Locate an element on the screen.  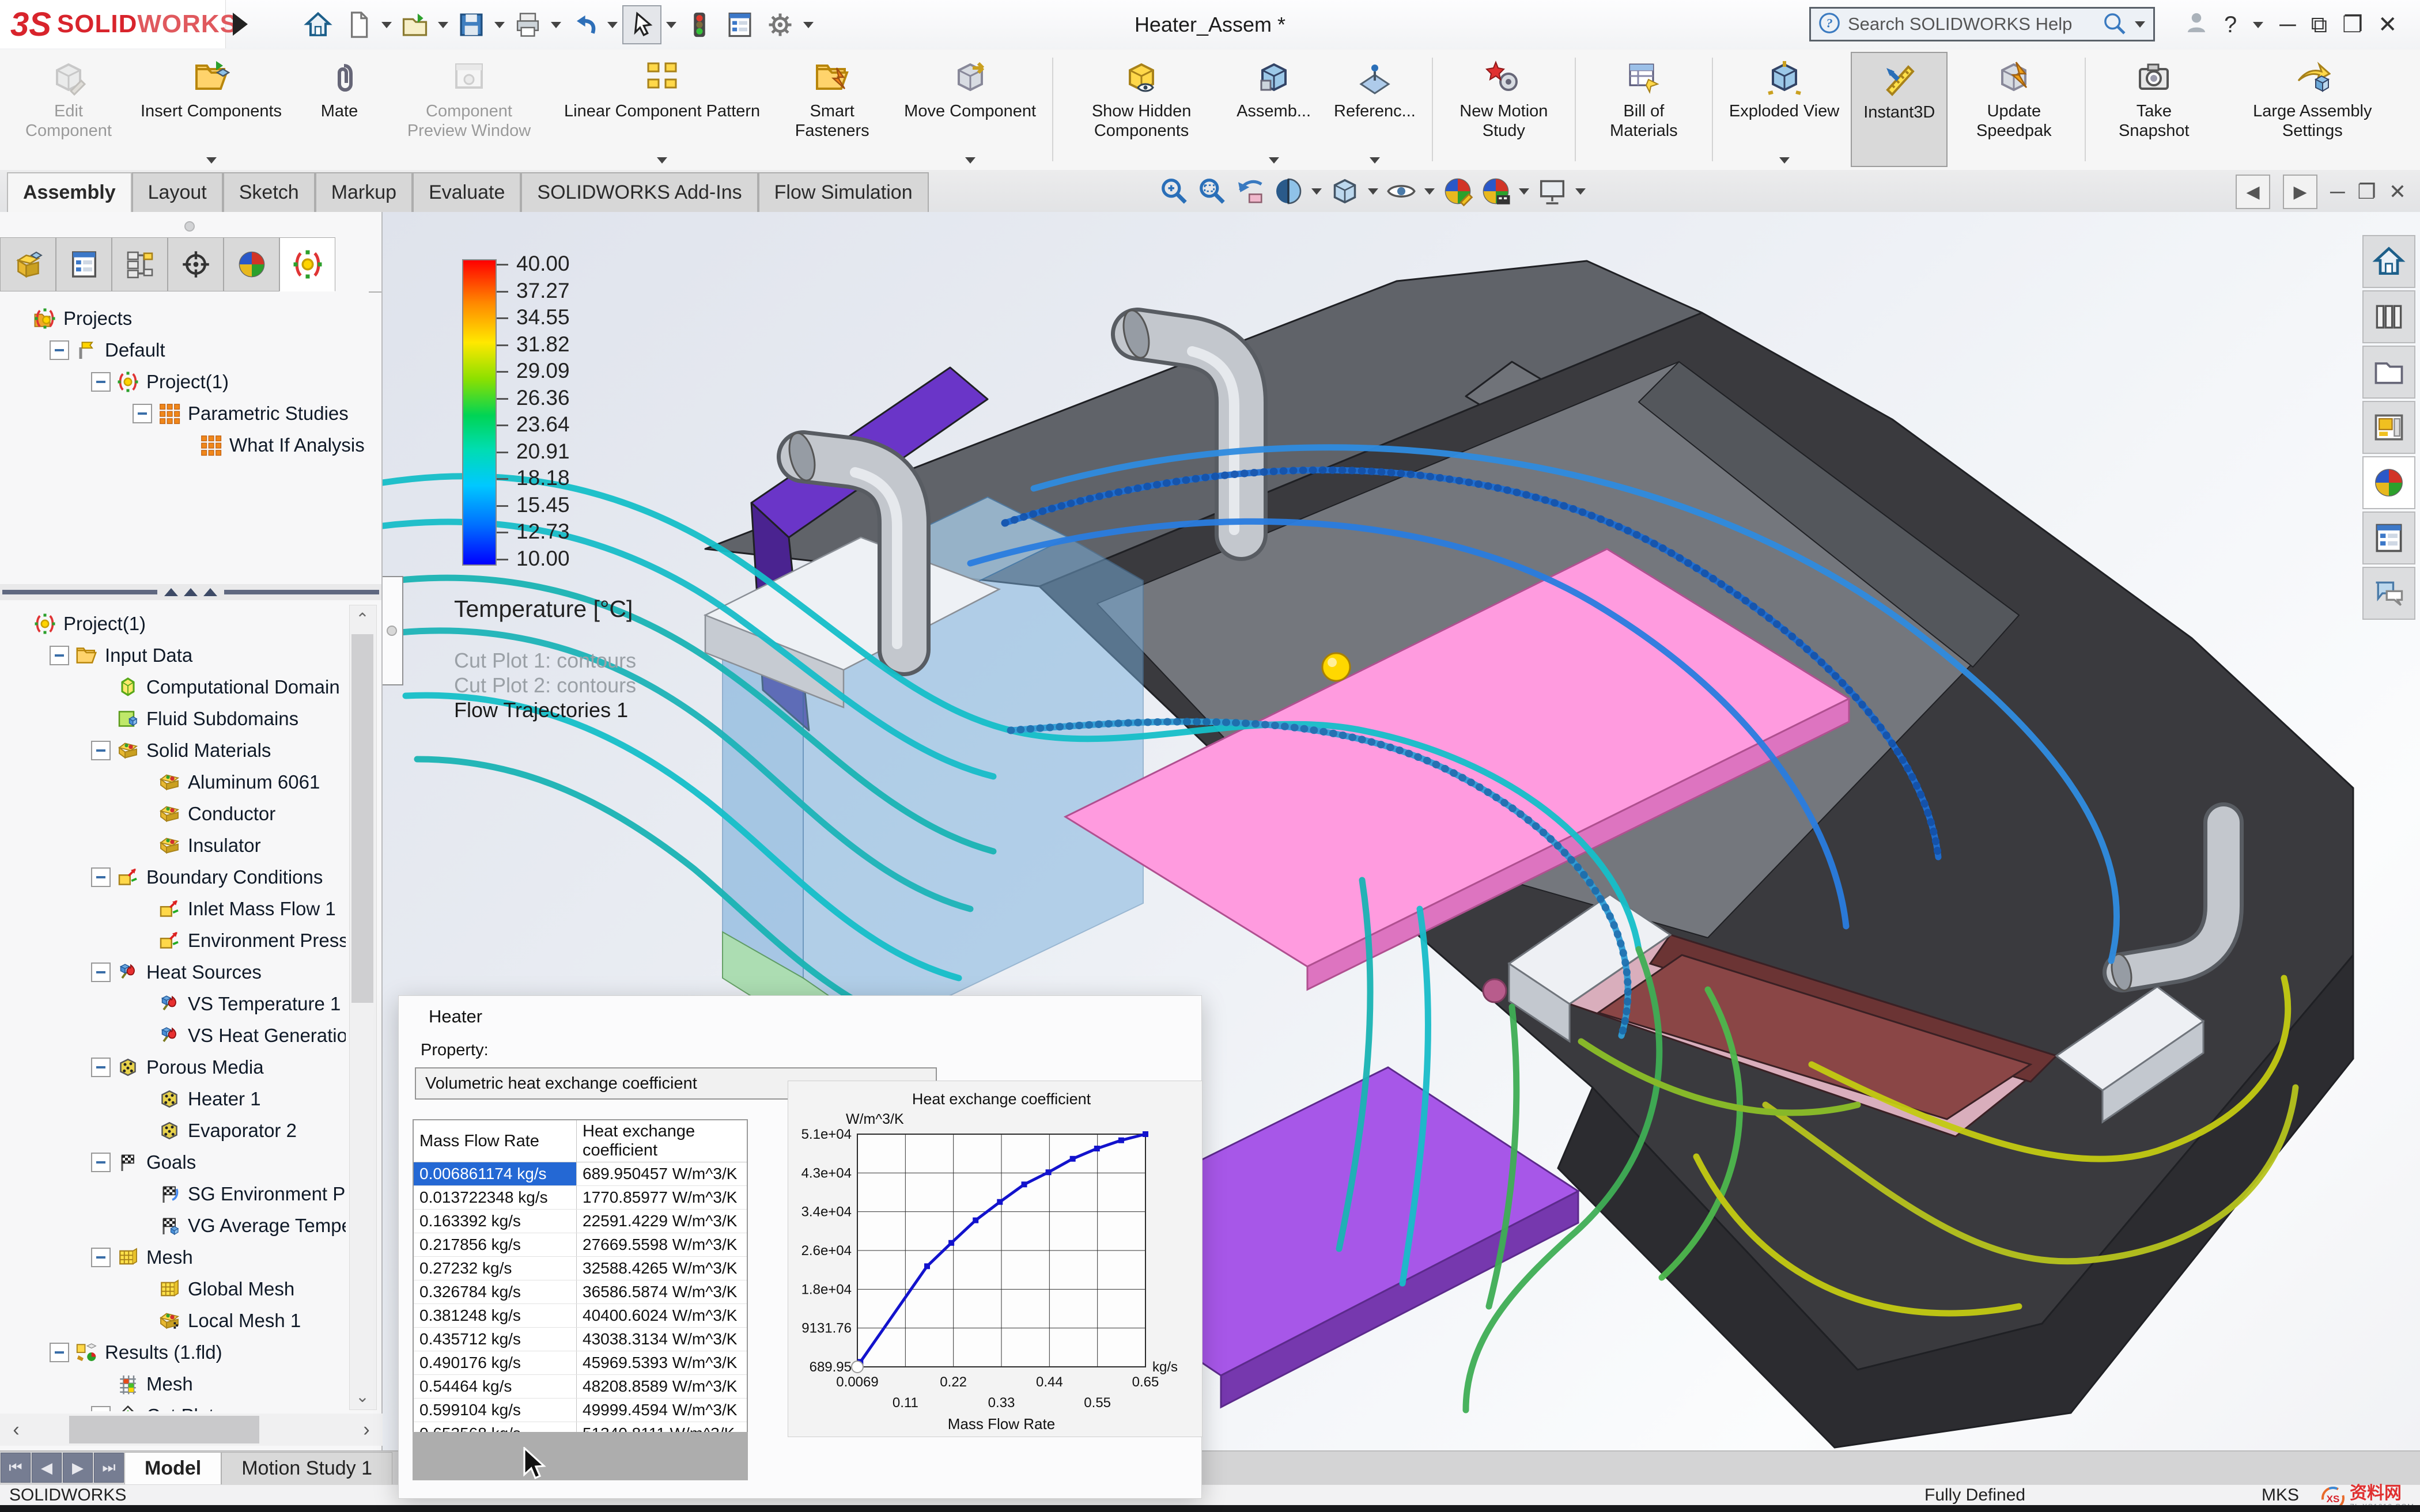
tab-last-button: ⏭ is located at coordinates (109, 1468).